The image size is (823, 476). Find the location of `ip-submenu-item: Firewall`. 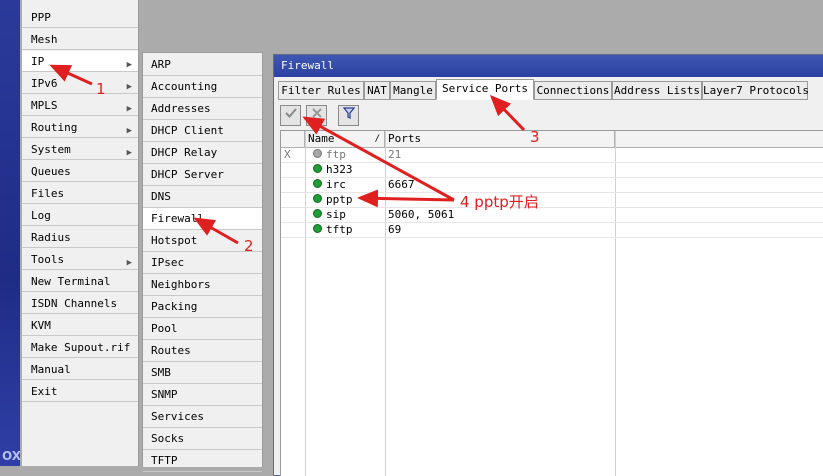

ip-submenu-item: Firewall is located at coordinates (202, 219).